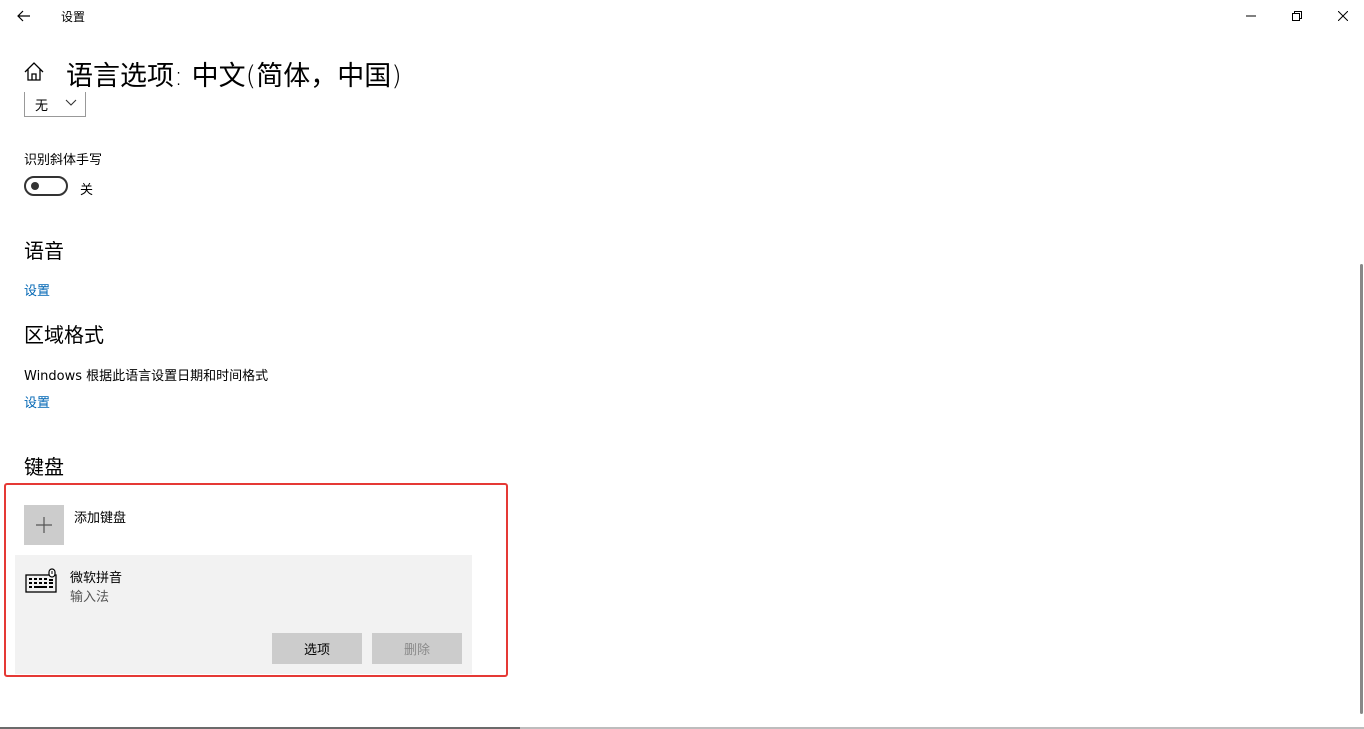 This screenshot has height=729, width=1364. Describe the element at coordinates (243, 614) in the screenshot. I see `keyboard-item: 微软拼音 输入法 选项 删除` at that location.